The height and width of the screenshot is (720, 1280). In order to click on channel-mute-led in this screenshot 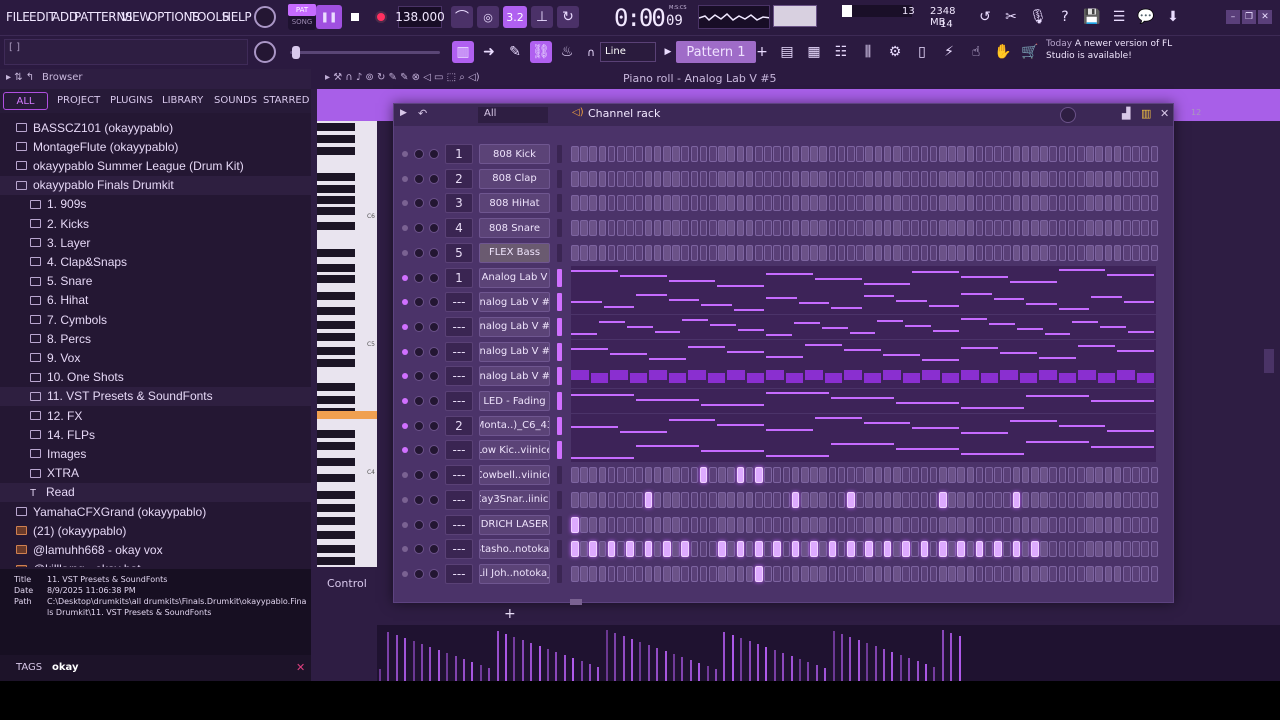, I will do `click(405, 277)`.